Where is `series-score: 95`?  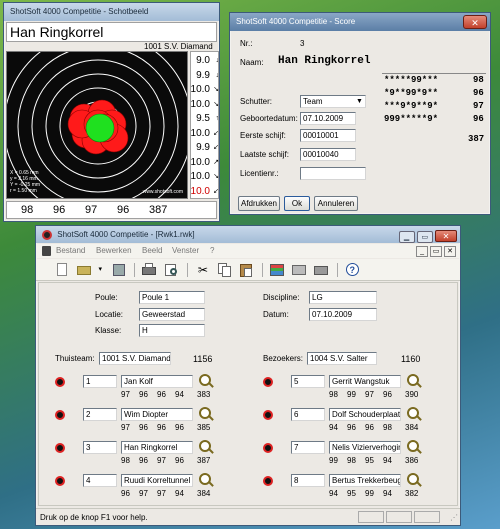 series-score: 95 is located at coordinates (351, 493).